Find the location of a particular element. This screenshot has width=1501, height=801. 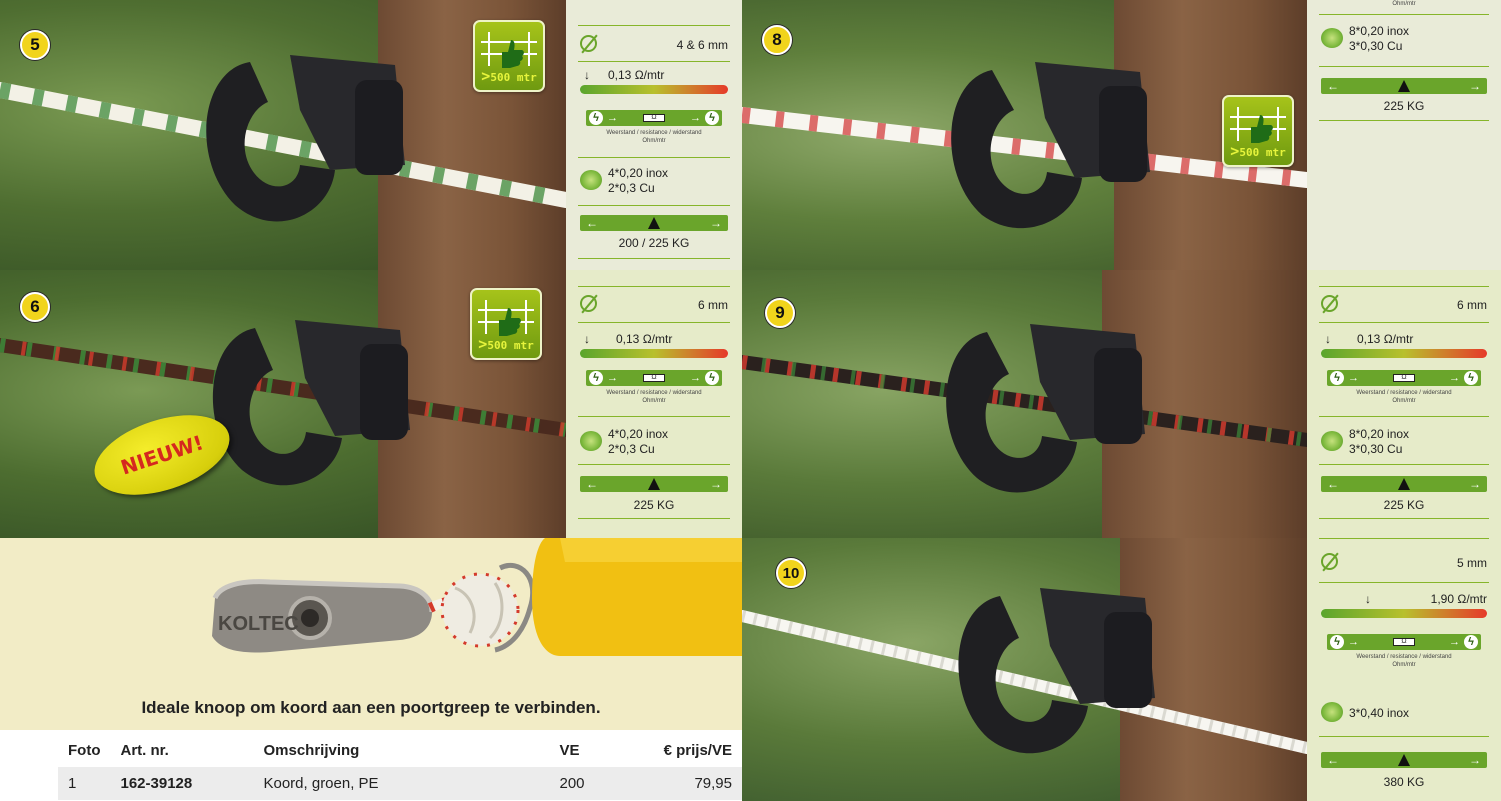

breaking-load-value: 380 KG is located at coordinates (1404, 782).